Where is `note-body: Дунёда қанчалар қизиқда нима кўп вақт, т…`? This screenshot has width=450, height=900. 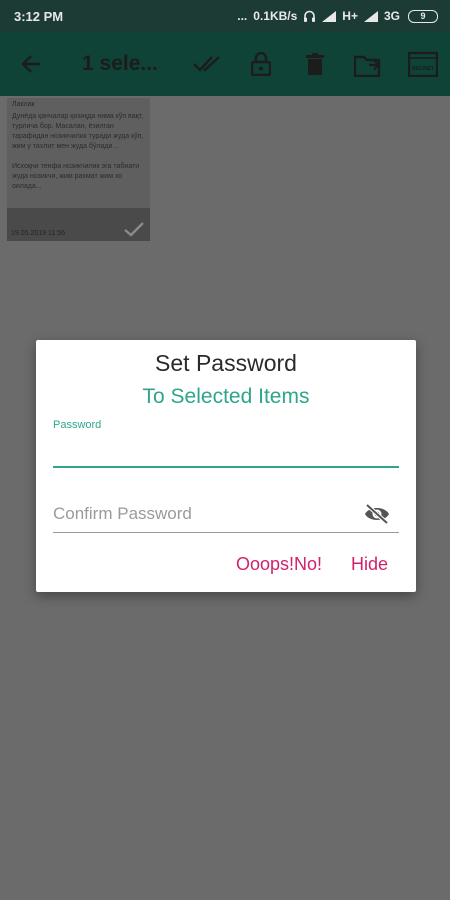
note-body: Дунёда қанчалар қизиқда нима кўп вақт, т… is located at coordinates (78, 151).